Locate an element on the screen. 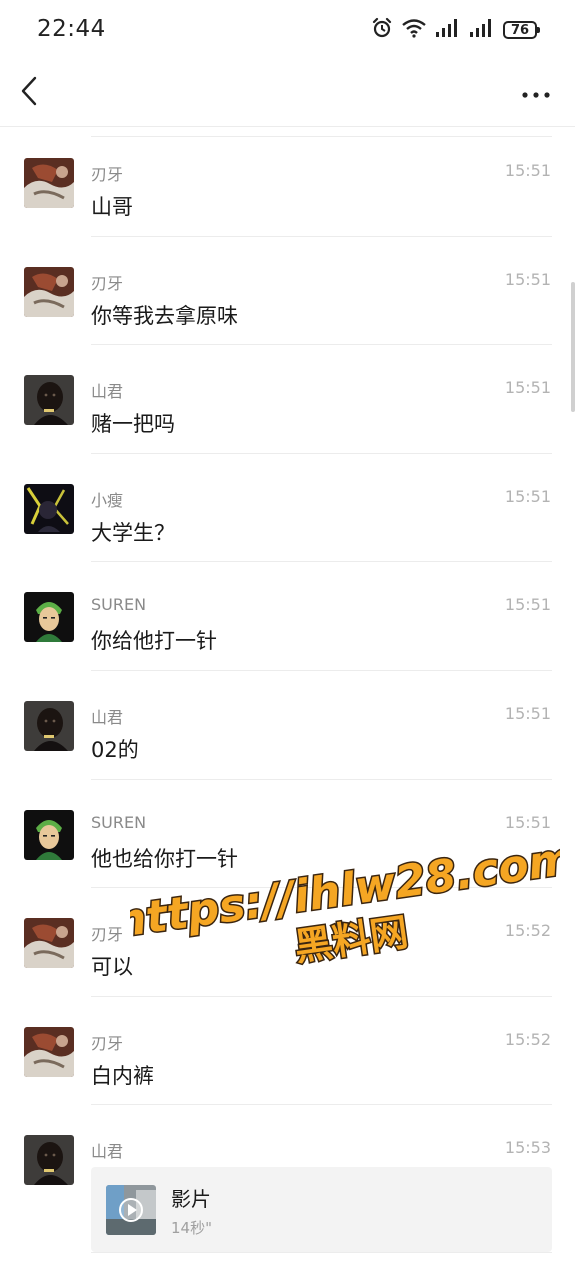 The image size is (575, 1280). nav-bar is located at coordinates (287, 93).